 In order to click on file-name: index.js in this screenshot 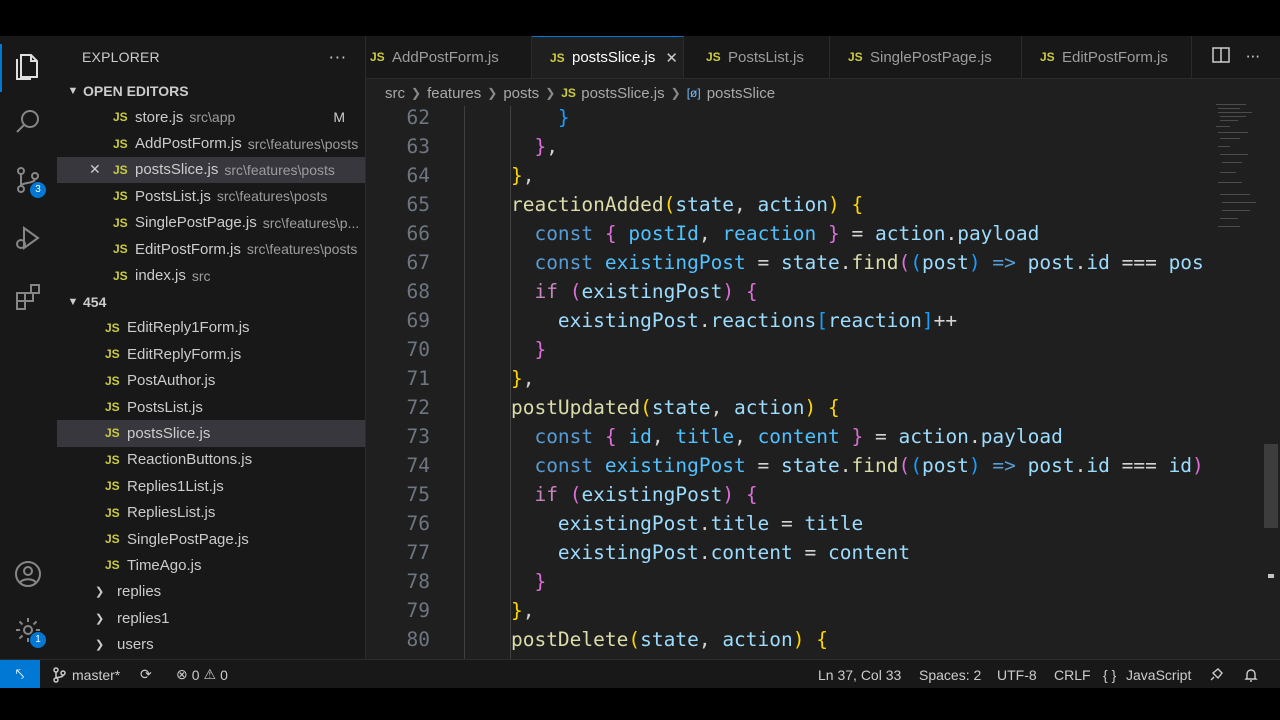, I will do `click(160, 276)`.